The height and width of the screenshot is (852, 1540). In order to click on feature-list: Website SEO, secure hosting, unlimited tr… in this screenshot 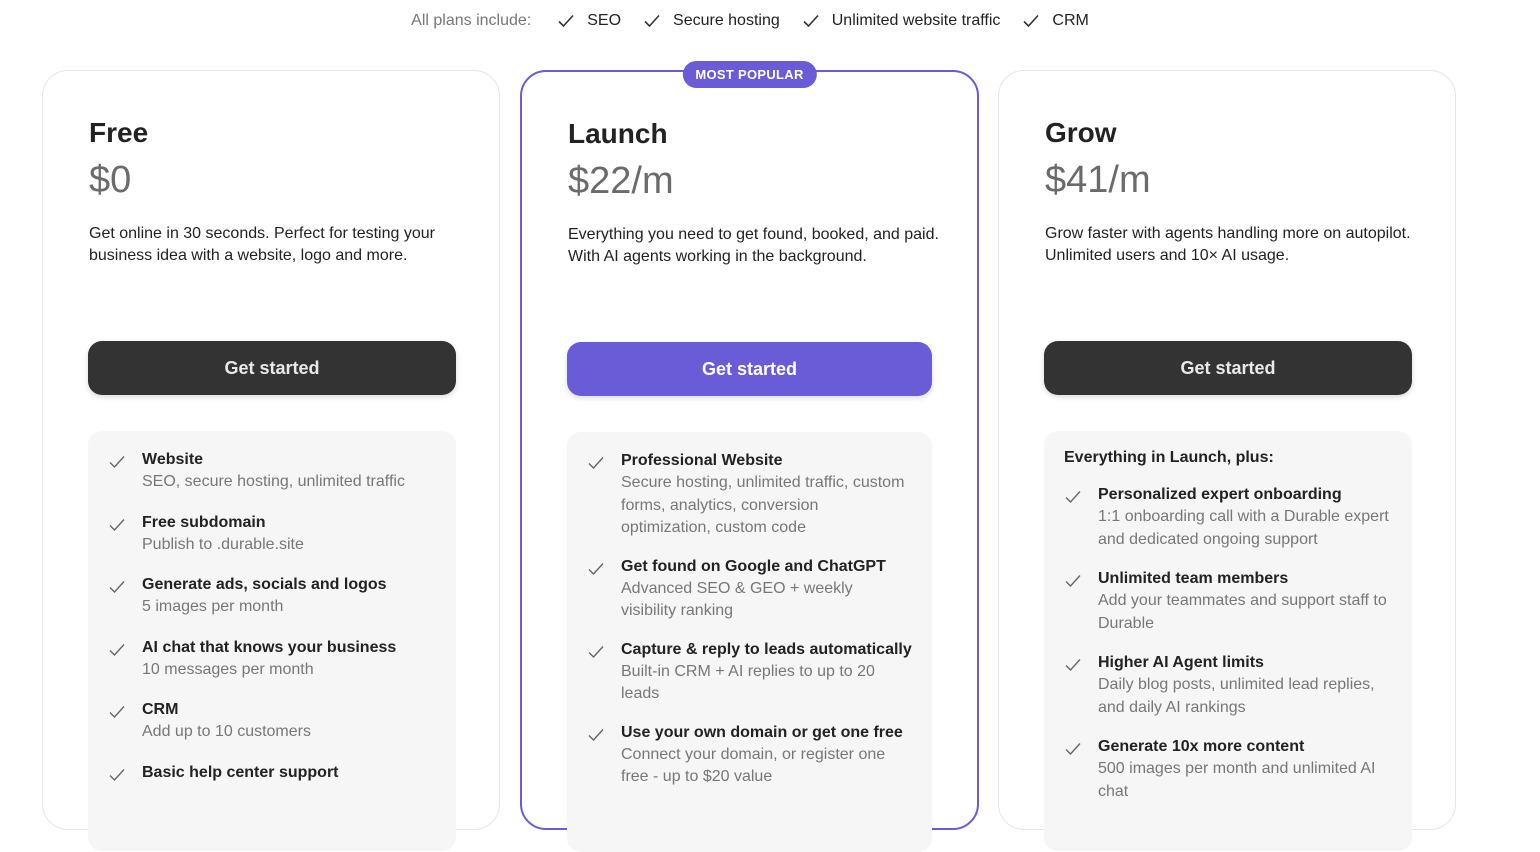, I will do `click(272, 641)`.